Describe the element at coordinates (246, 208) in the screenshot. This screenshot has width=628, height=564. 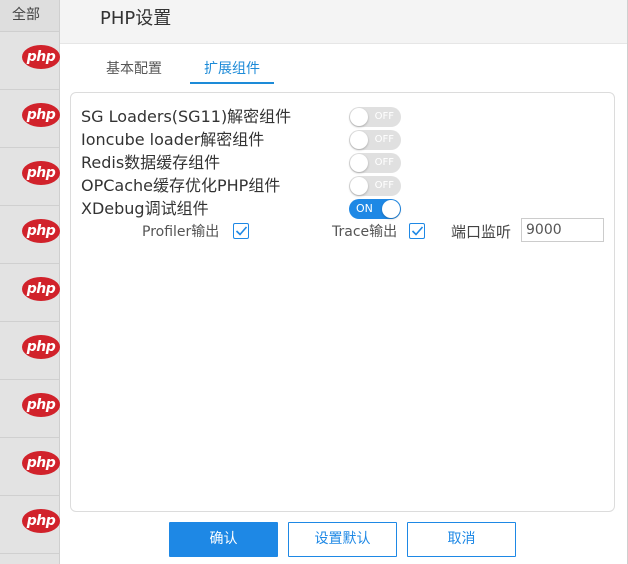
I see `option-xdebug: XDebug调试组件 ON` at that location.